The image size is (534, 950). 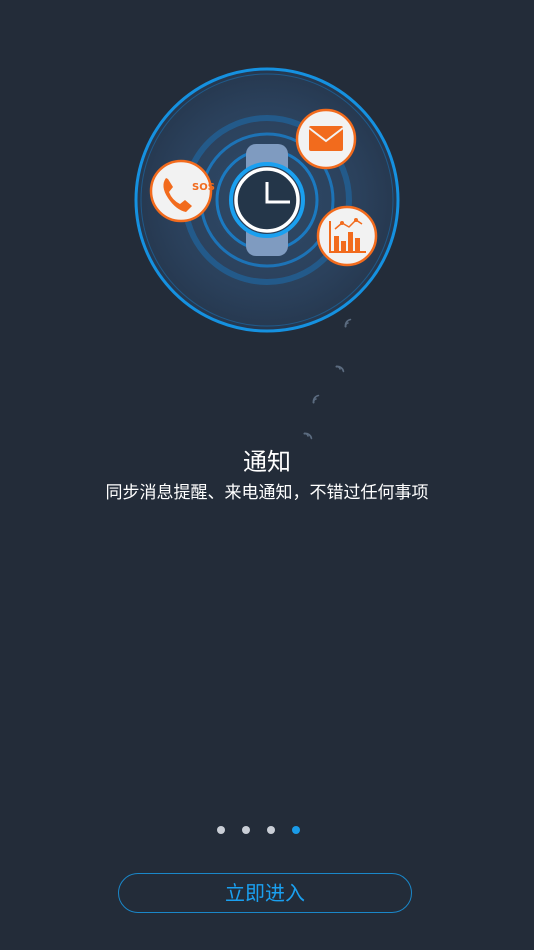 I want to click on mail-icon, so click(x=326, y=139).